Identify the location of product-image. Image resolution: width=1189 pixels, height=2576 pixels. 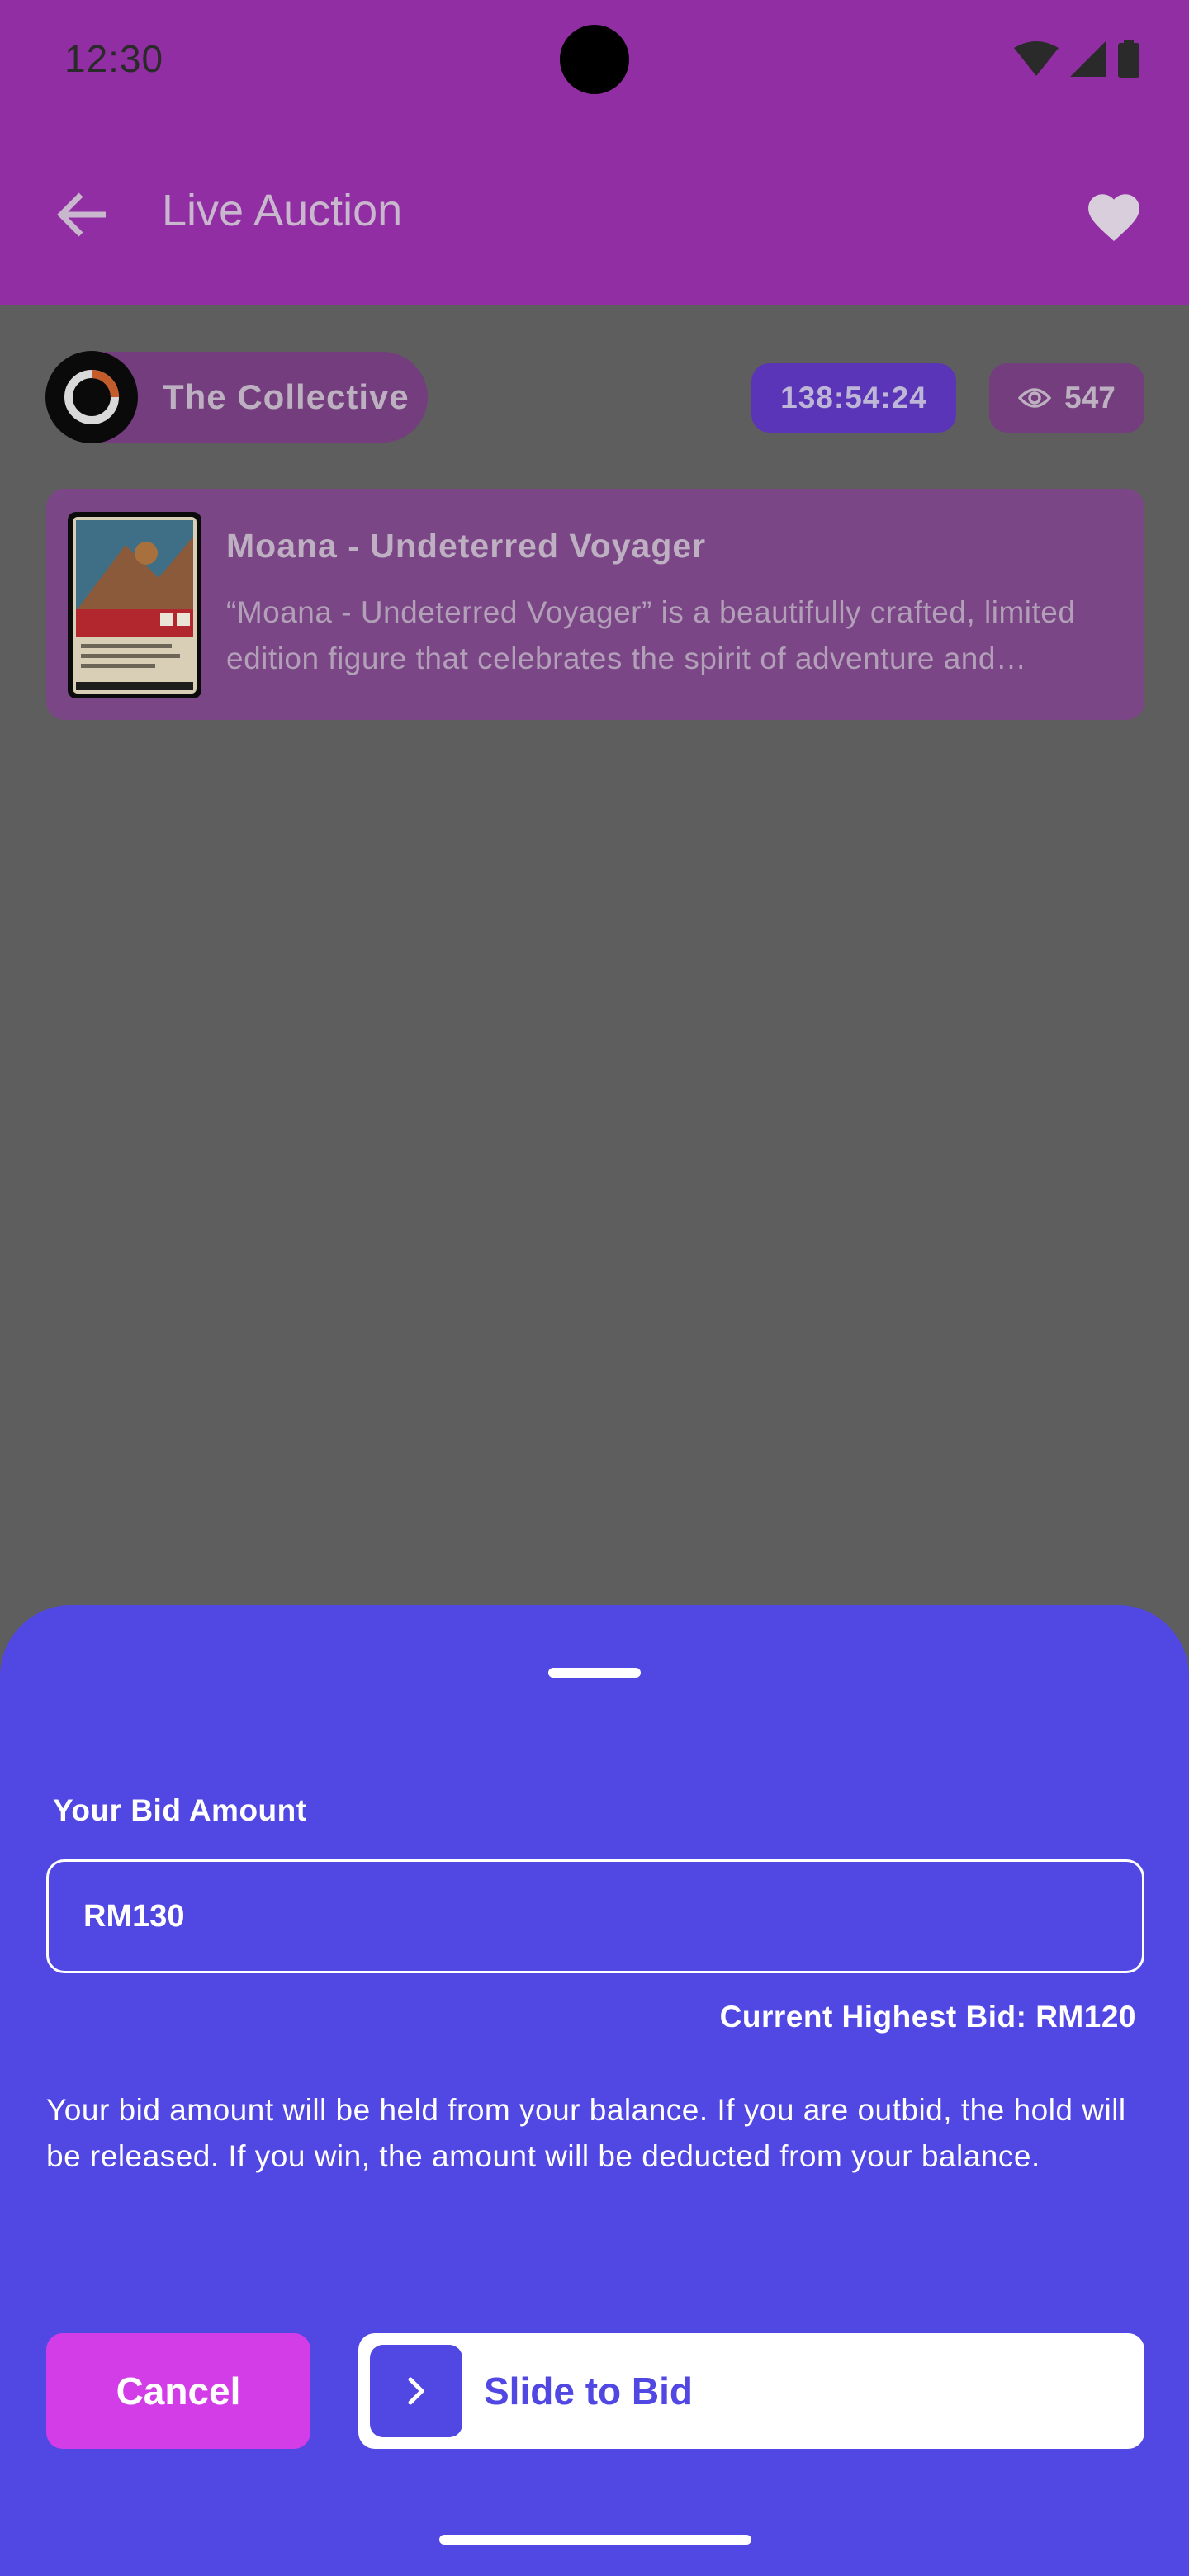
(134, 605).